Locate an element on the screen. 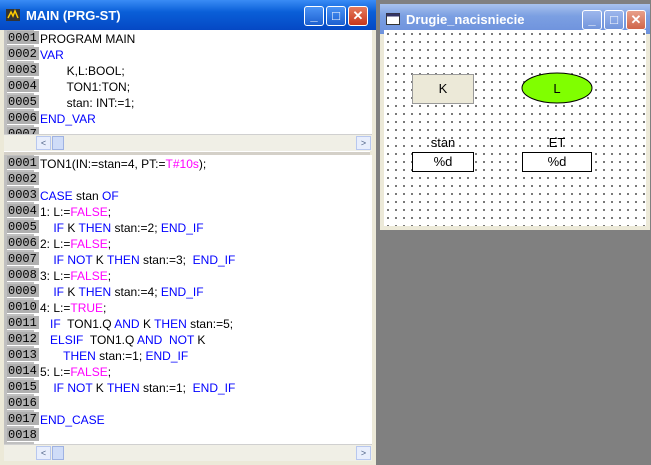 The height and width of the screenshot is (465, 651). code-line: PROGRAM MAIN is located at coordinates (87, 39).